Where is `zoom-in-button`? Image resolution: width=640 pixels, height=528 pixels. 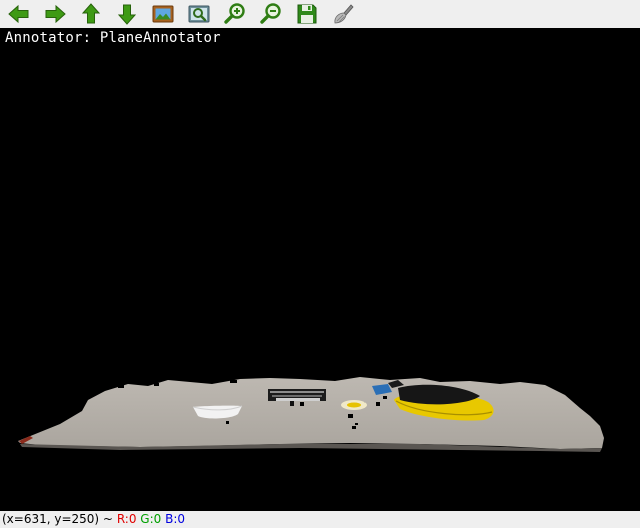
zoom-in-button is located at coordinates (235, 14).